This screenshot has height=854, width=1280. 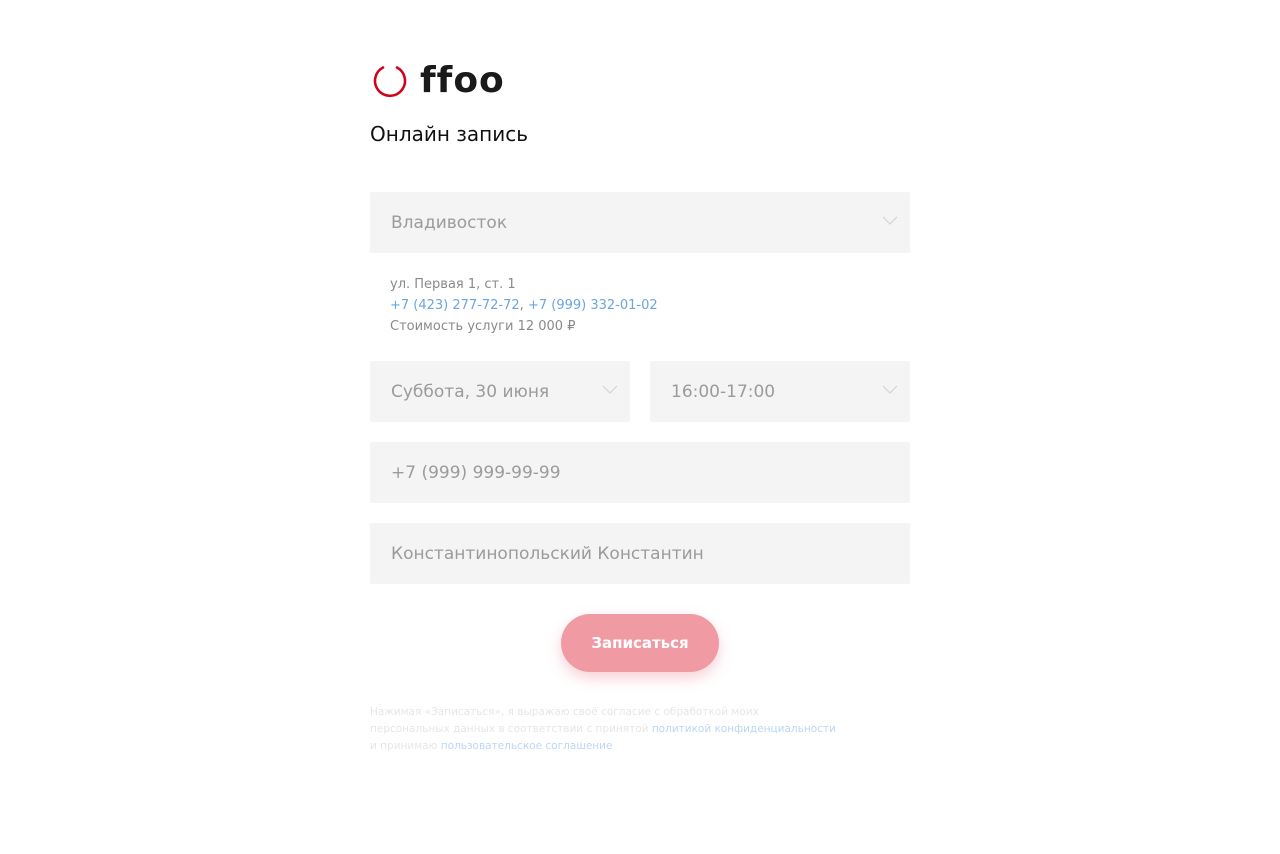 What do you see at coordinates (476, 472) in the screenshot?
I see `phone-input-placeholder: +7 (999) 999-99-99` at bounding box center [476, 472].